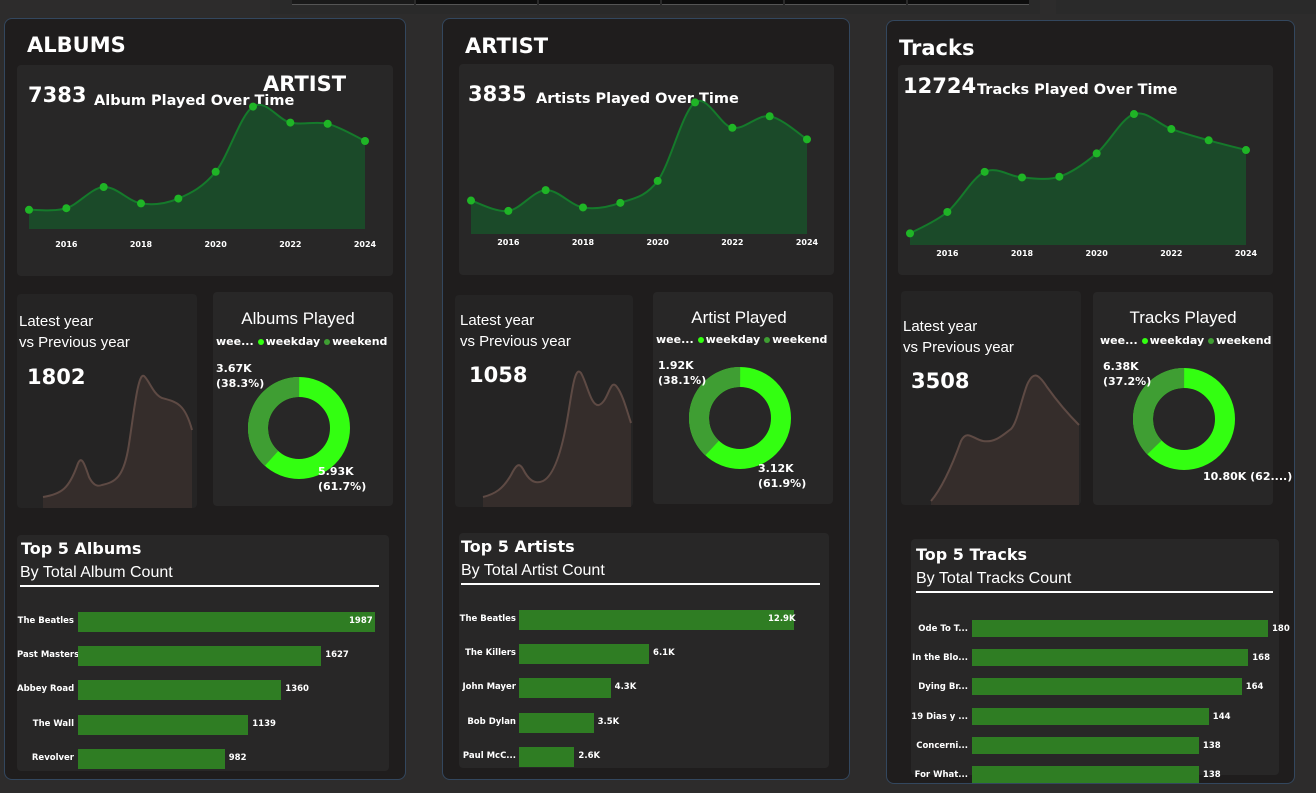  What do you see at coordinates (682, 373) in the screenshot?
I see `donut-small-label: 1.92K (38.1%)` at bounding box center [682, 373].